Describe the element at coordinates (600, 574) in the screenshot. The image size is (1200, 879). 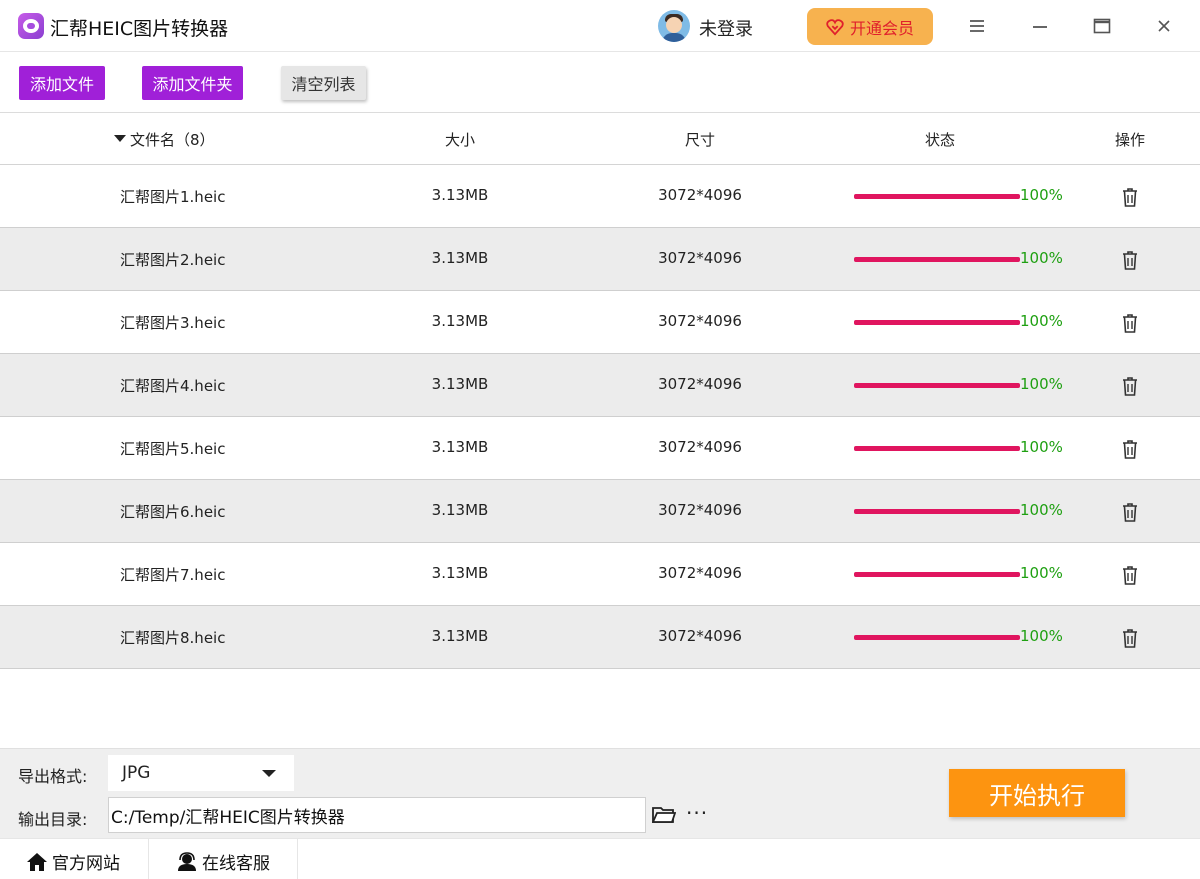
I see `table-row: 汇帮图片7.heic 3.13MB 3072*4096 100%` at that location.